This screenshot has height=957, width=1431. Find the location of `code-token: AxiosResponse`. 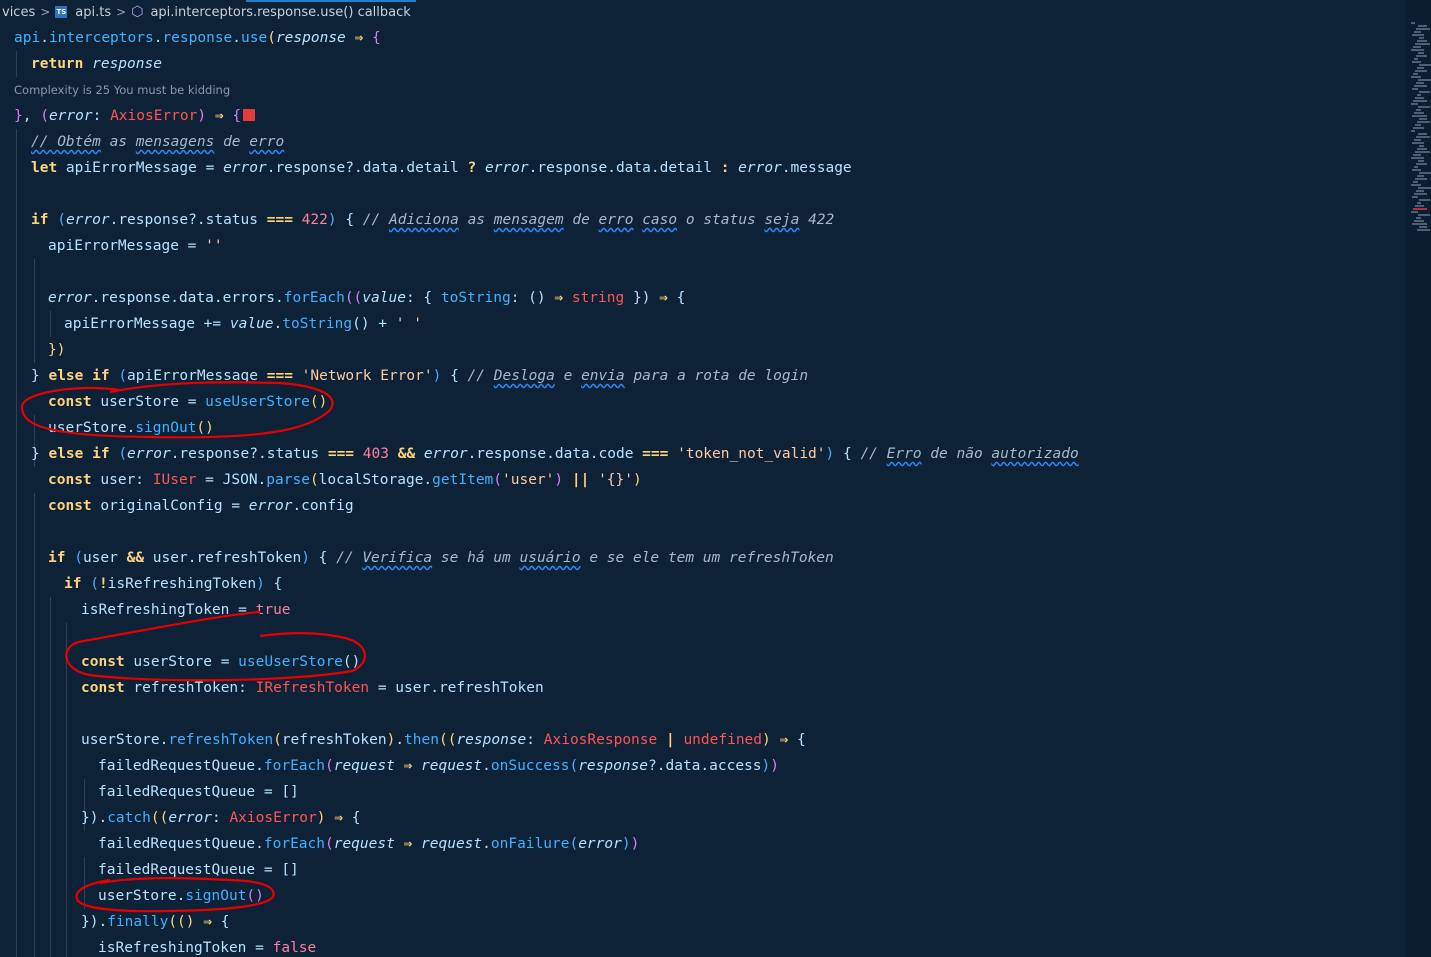

code-token: AxiosResponse is located at coordinates (600, 740).